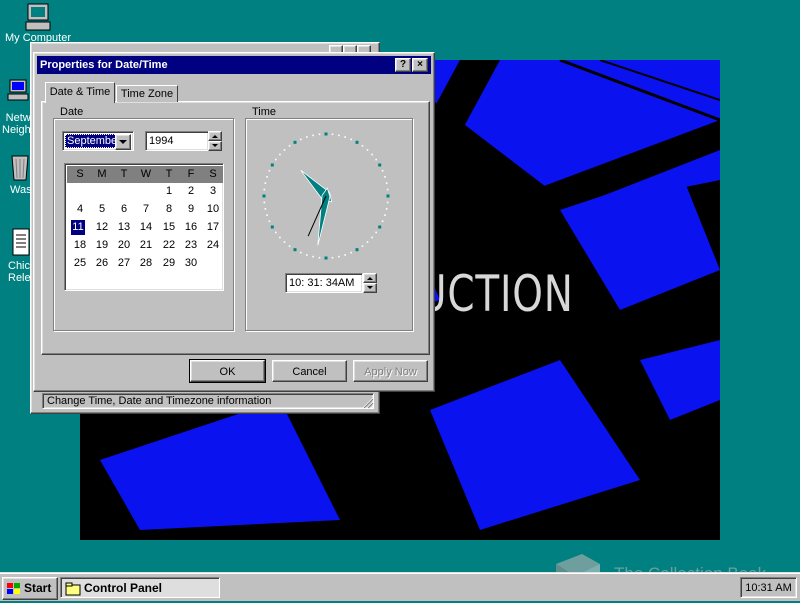 This screenshot has width=800, height=603. I want to click on year-spinner, so click(215, 141).